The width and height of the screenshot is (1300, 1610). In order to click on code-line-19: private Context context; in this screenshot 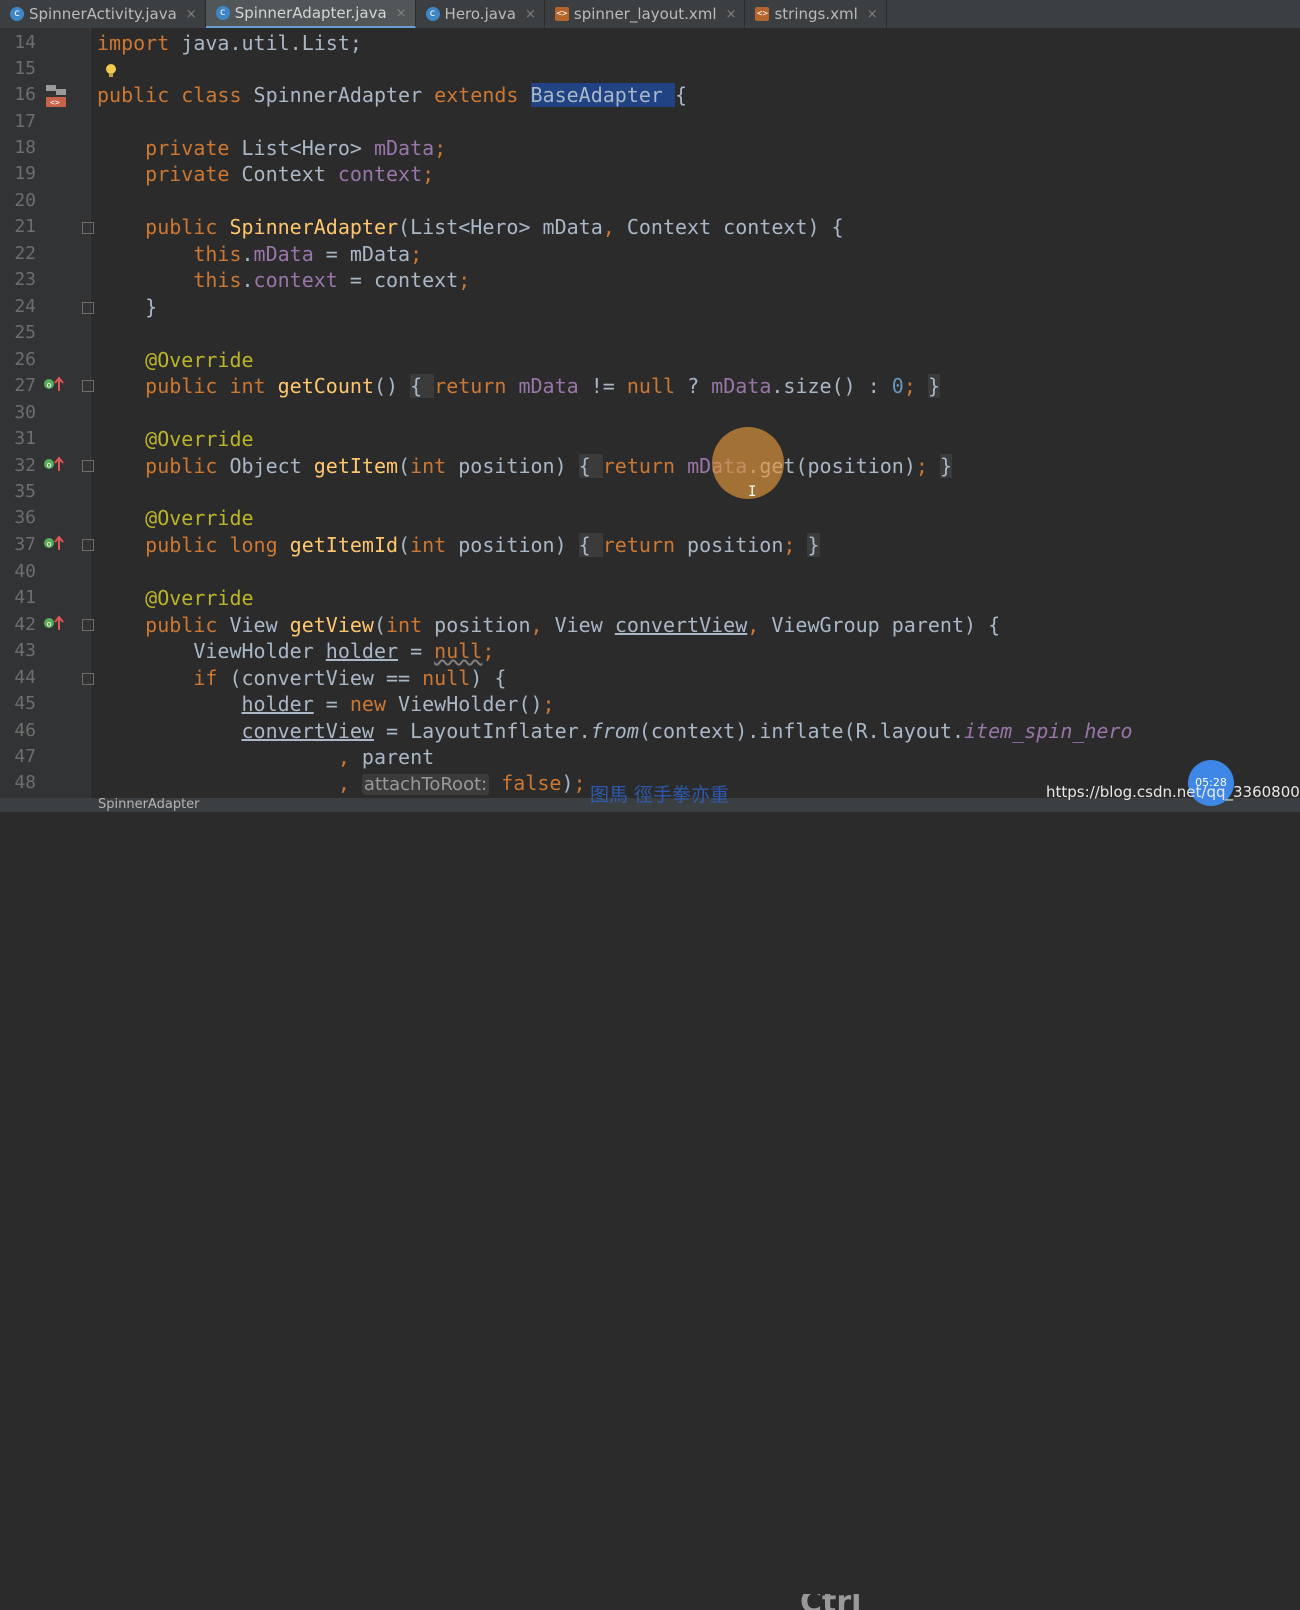, I will do `click(266, 174)`.